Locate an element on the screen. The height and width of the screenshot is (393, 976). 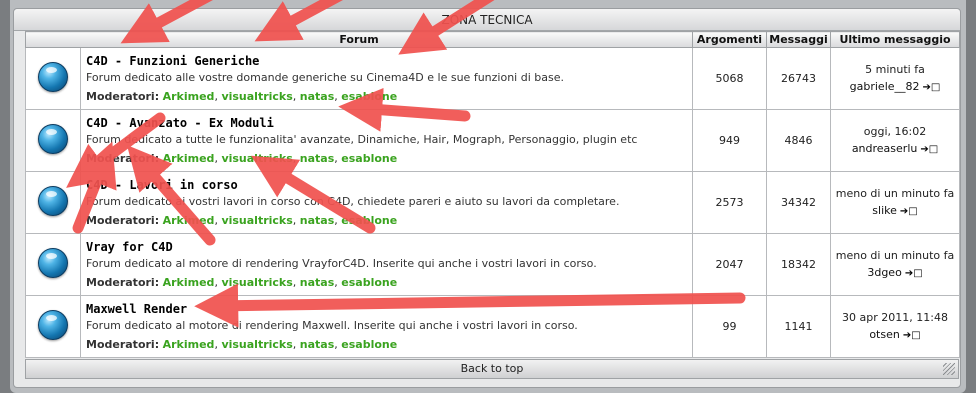
category-title: ZONA TECNICA is located at coordinates (487, 20).